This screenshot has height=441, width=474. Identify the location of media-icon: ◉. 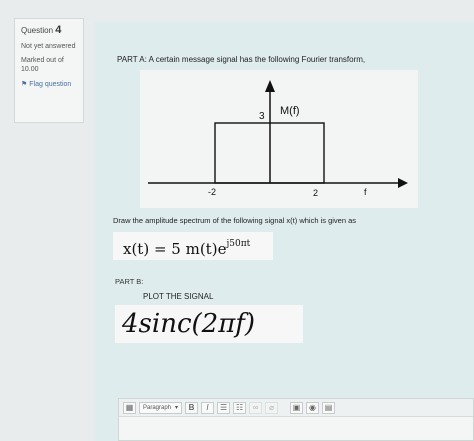
(313, 407).